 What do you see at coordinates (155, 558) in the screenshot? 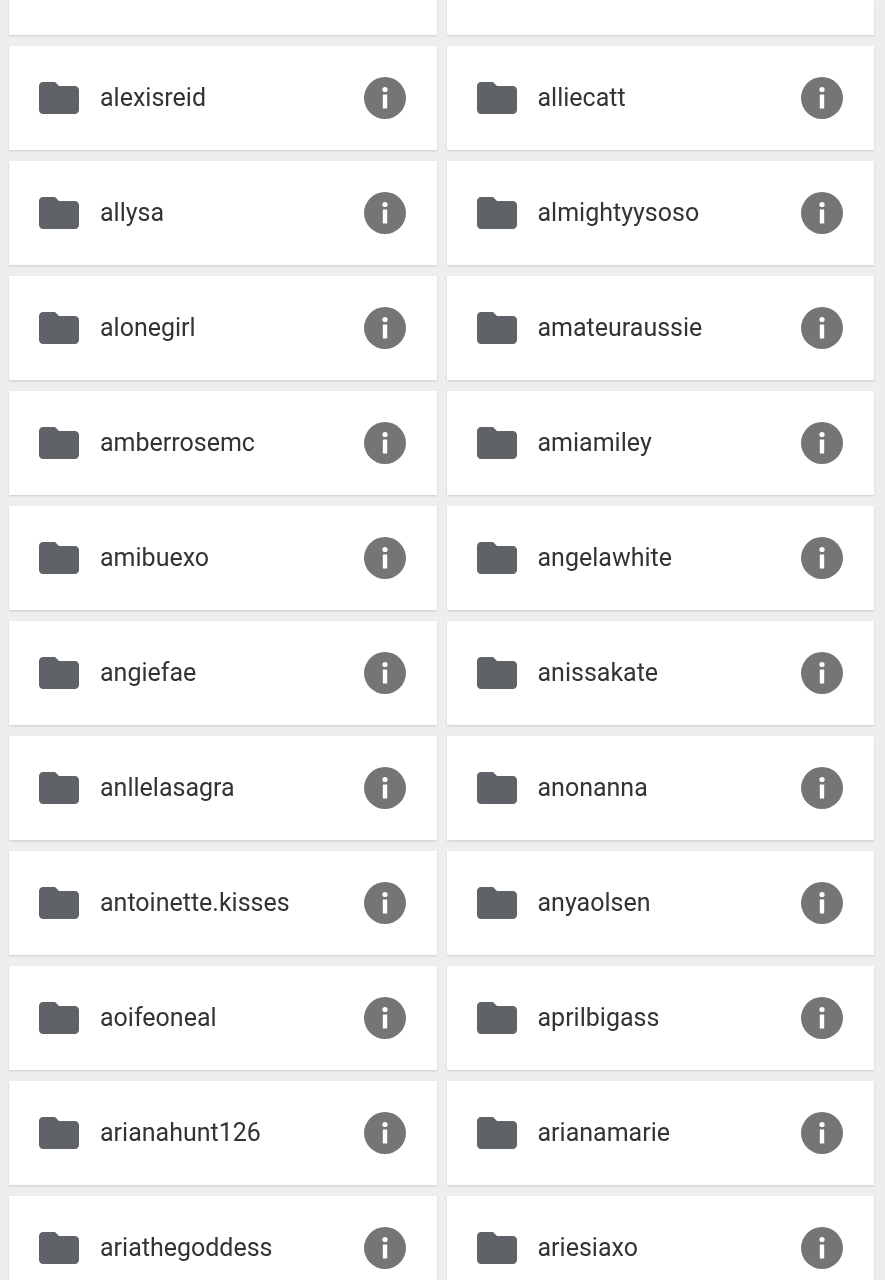
I see `folder-name: amibuexo` at bounding box center [155, 558].